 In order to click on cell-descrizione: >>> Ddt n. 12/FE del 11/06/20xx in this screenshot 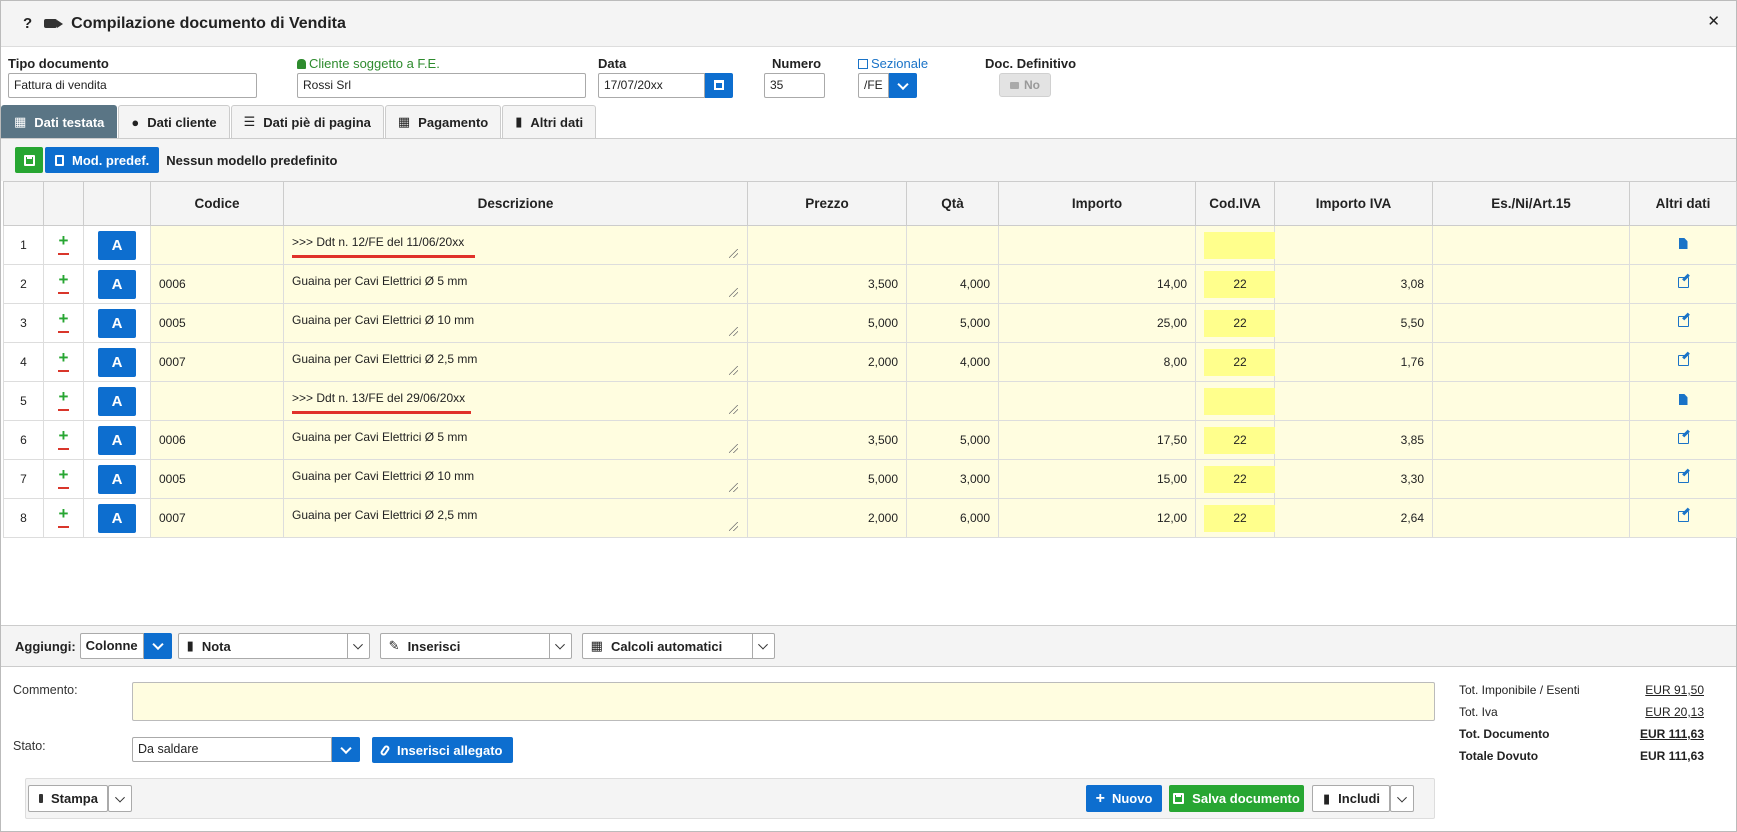, I will do `click(515, 245)`.